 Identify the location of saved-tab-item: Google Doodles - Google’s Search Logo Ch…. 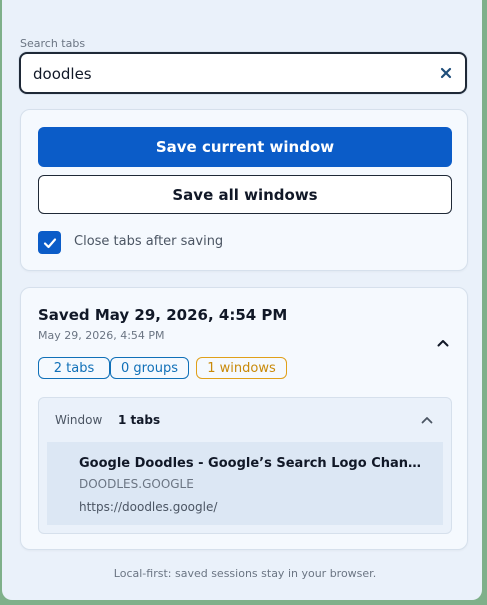
(245, 483).